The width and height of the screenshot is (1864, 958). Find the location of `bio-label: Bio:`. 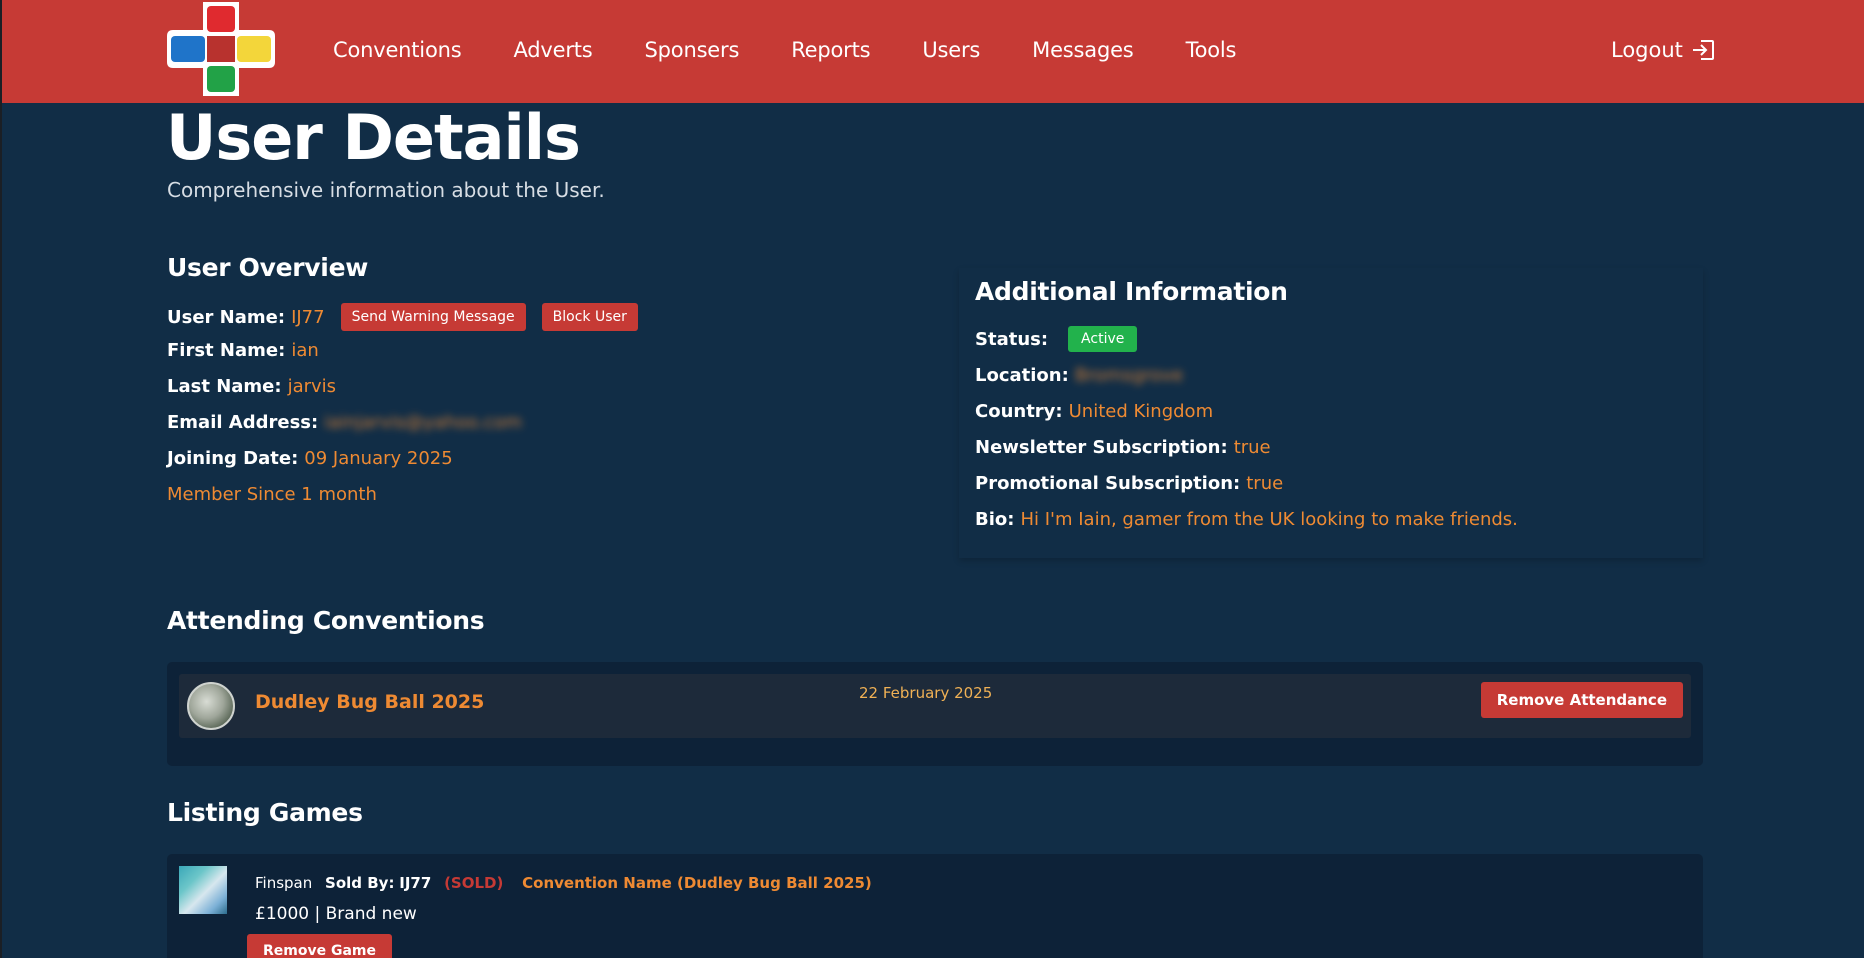

bio-label: Bio: is located at coordinates (995, 519).